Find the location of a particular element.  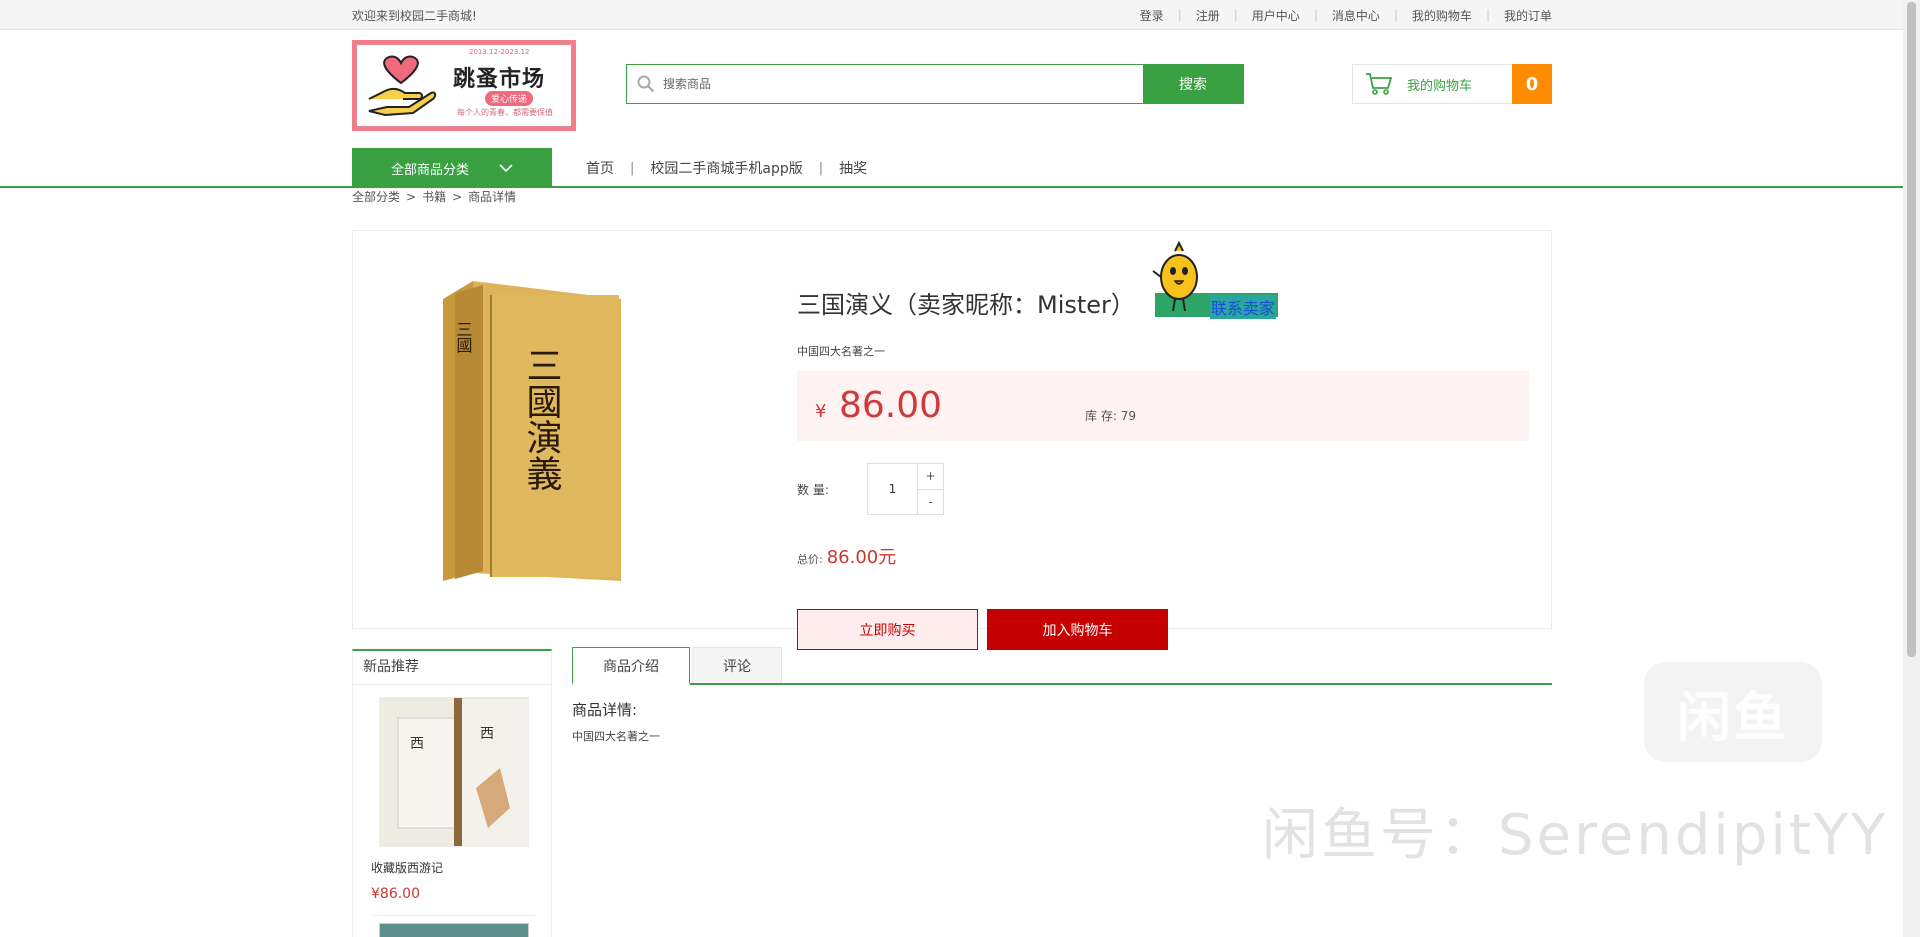

logo-subtitle: 每个人的青春，都需要保值 is located at coordinates (505, 112).